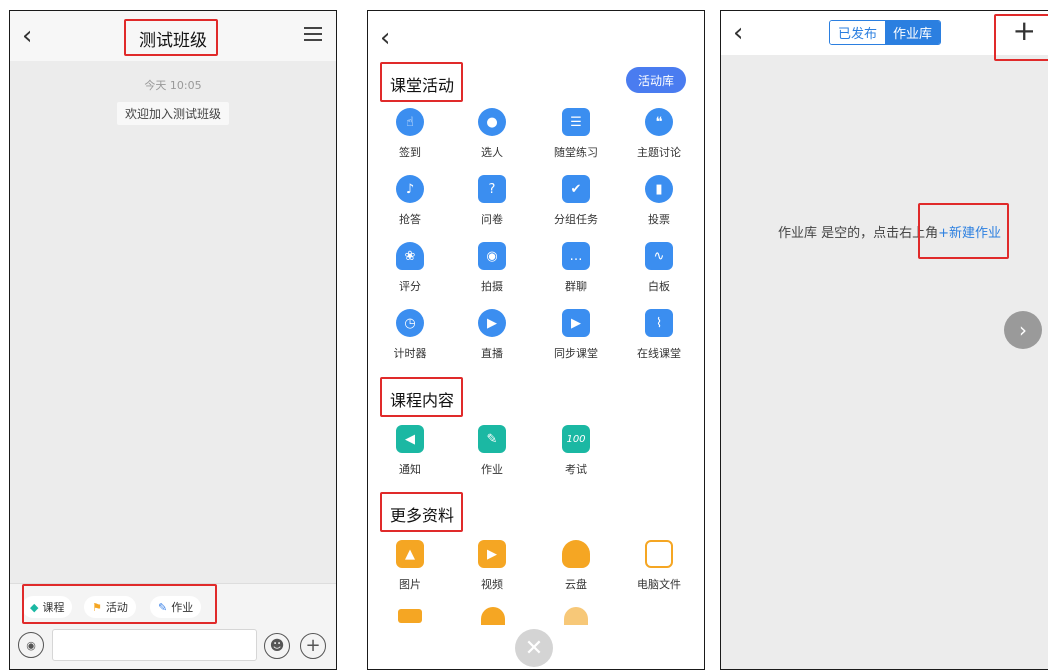 The height and width of the screenshot is (670, 1048). I want to click on activity-label: 分组任务, so click(576, 219).